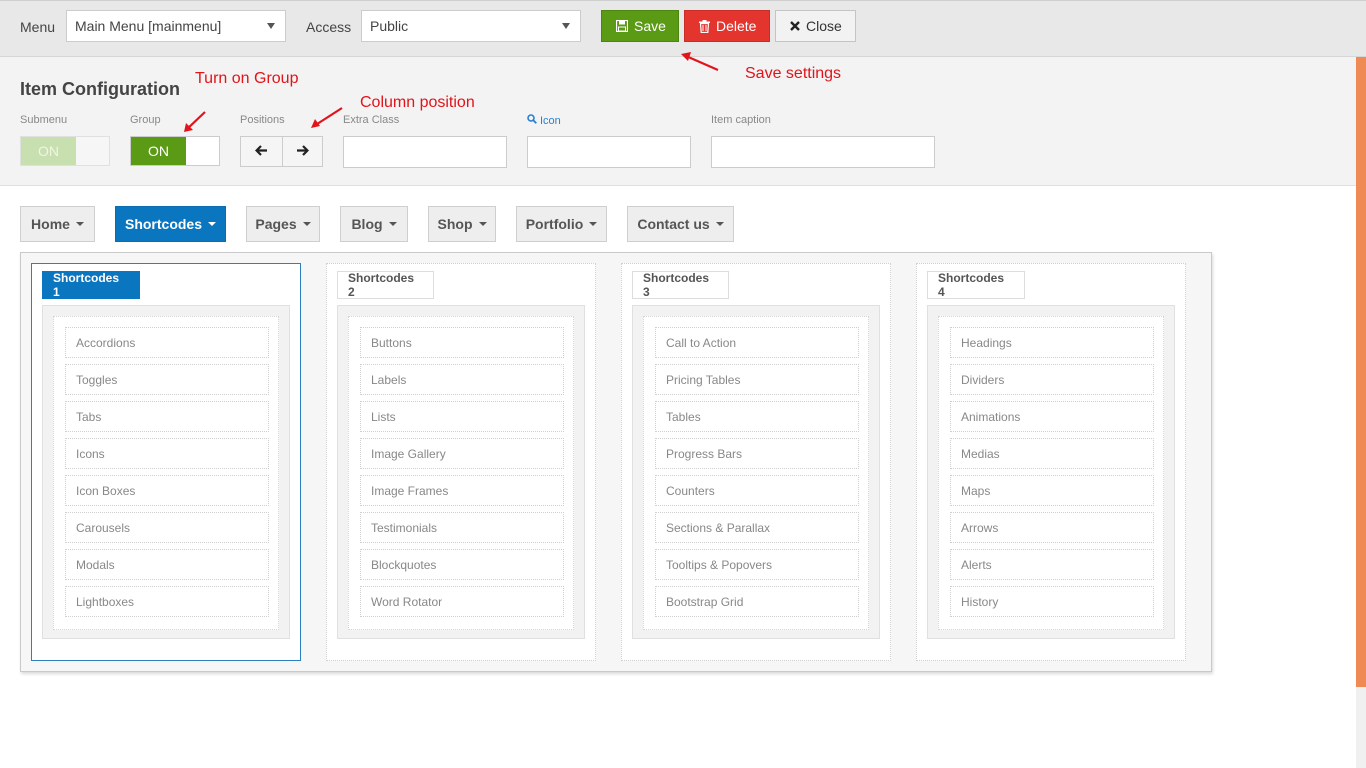  Describe the element at coordinates (462, 490) in the screenshot. I see `menu-item: Image Frames` at that location.